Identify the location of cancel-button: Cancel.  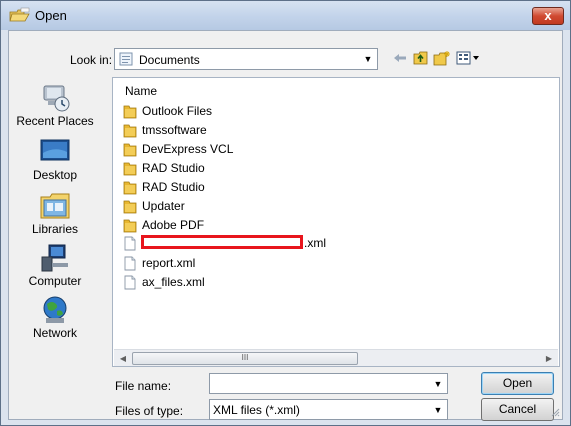
(517, 409).